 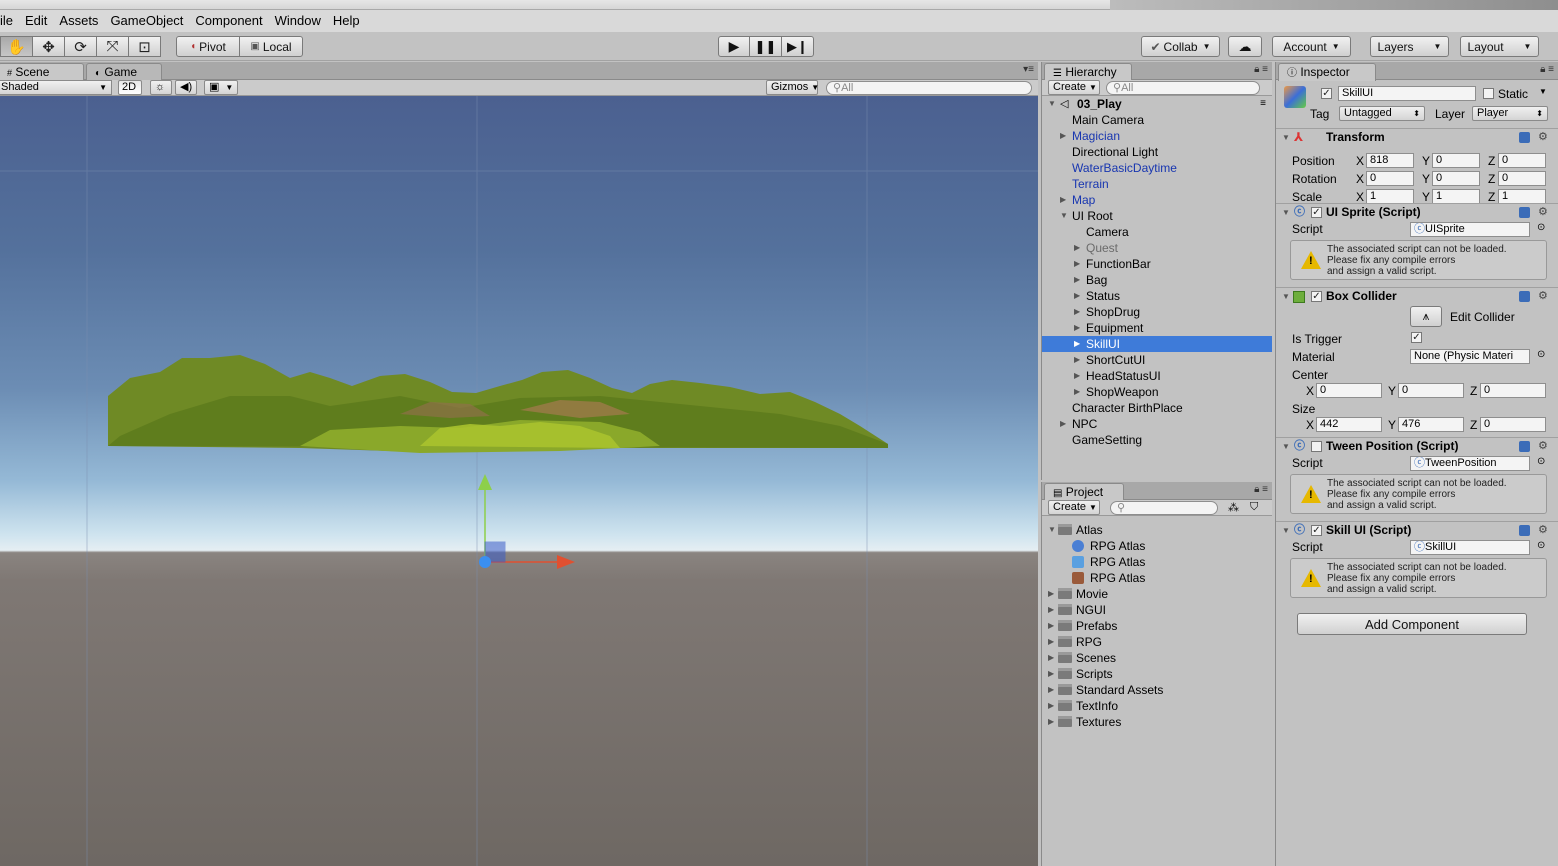 I want to click on scale-y-input: 1, so click(x=1456, y=196).